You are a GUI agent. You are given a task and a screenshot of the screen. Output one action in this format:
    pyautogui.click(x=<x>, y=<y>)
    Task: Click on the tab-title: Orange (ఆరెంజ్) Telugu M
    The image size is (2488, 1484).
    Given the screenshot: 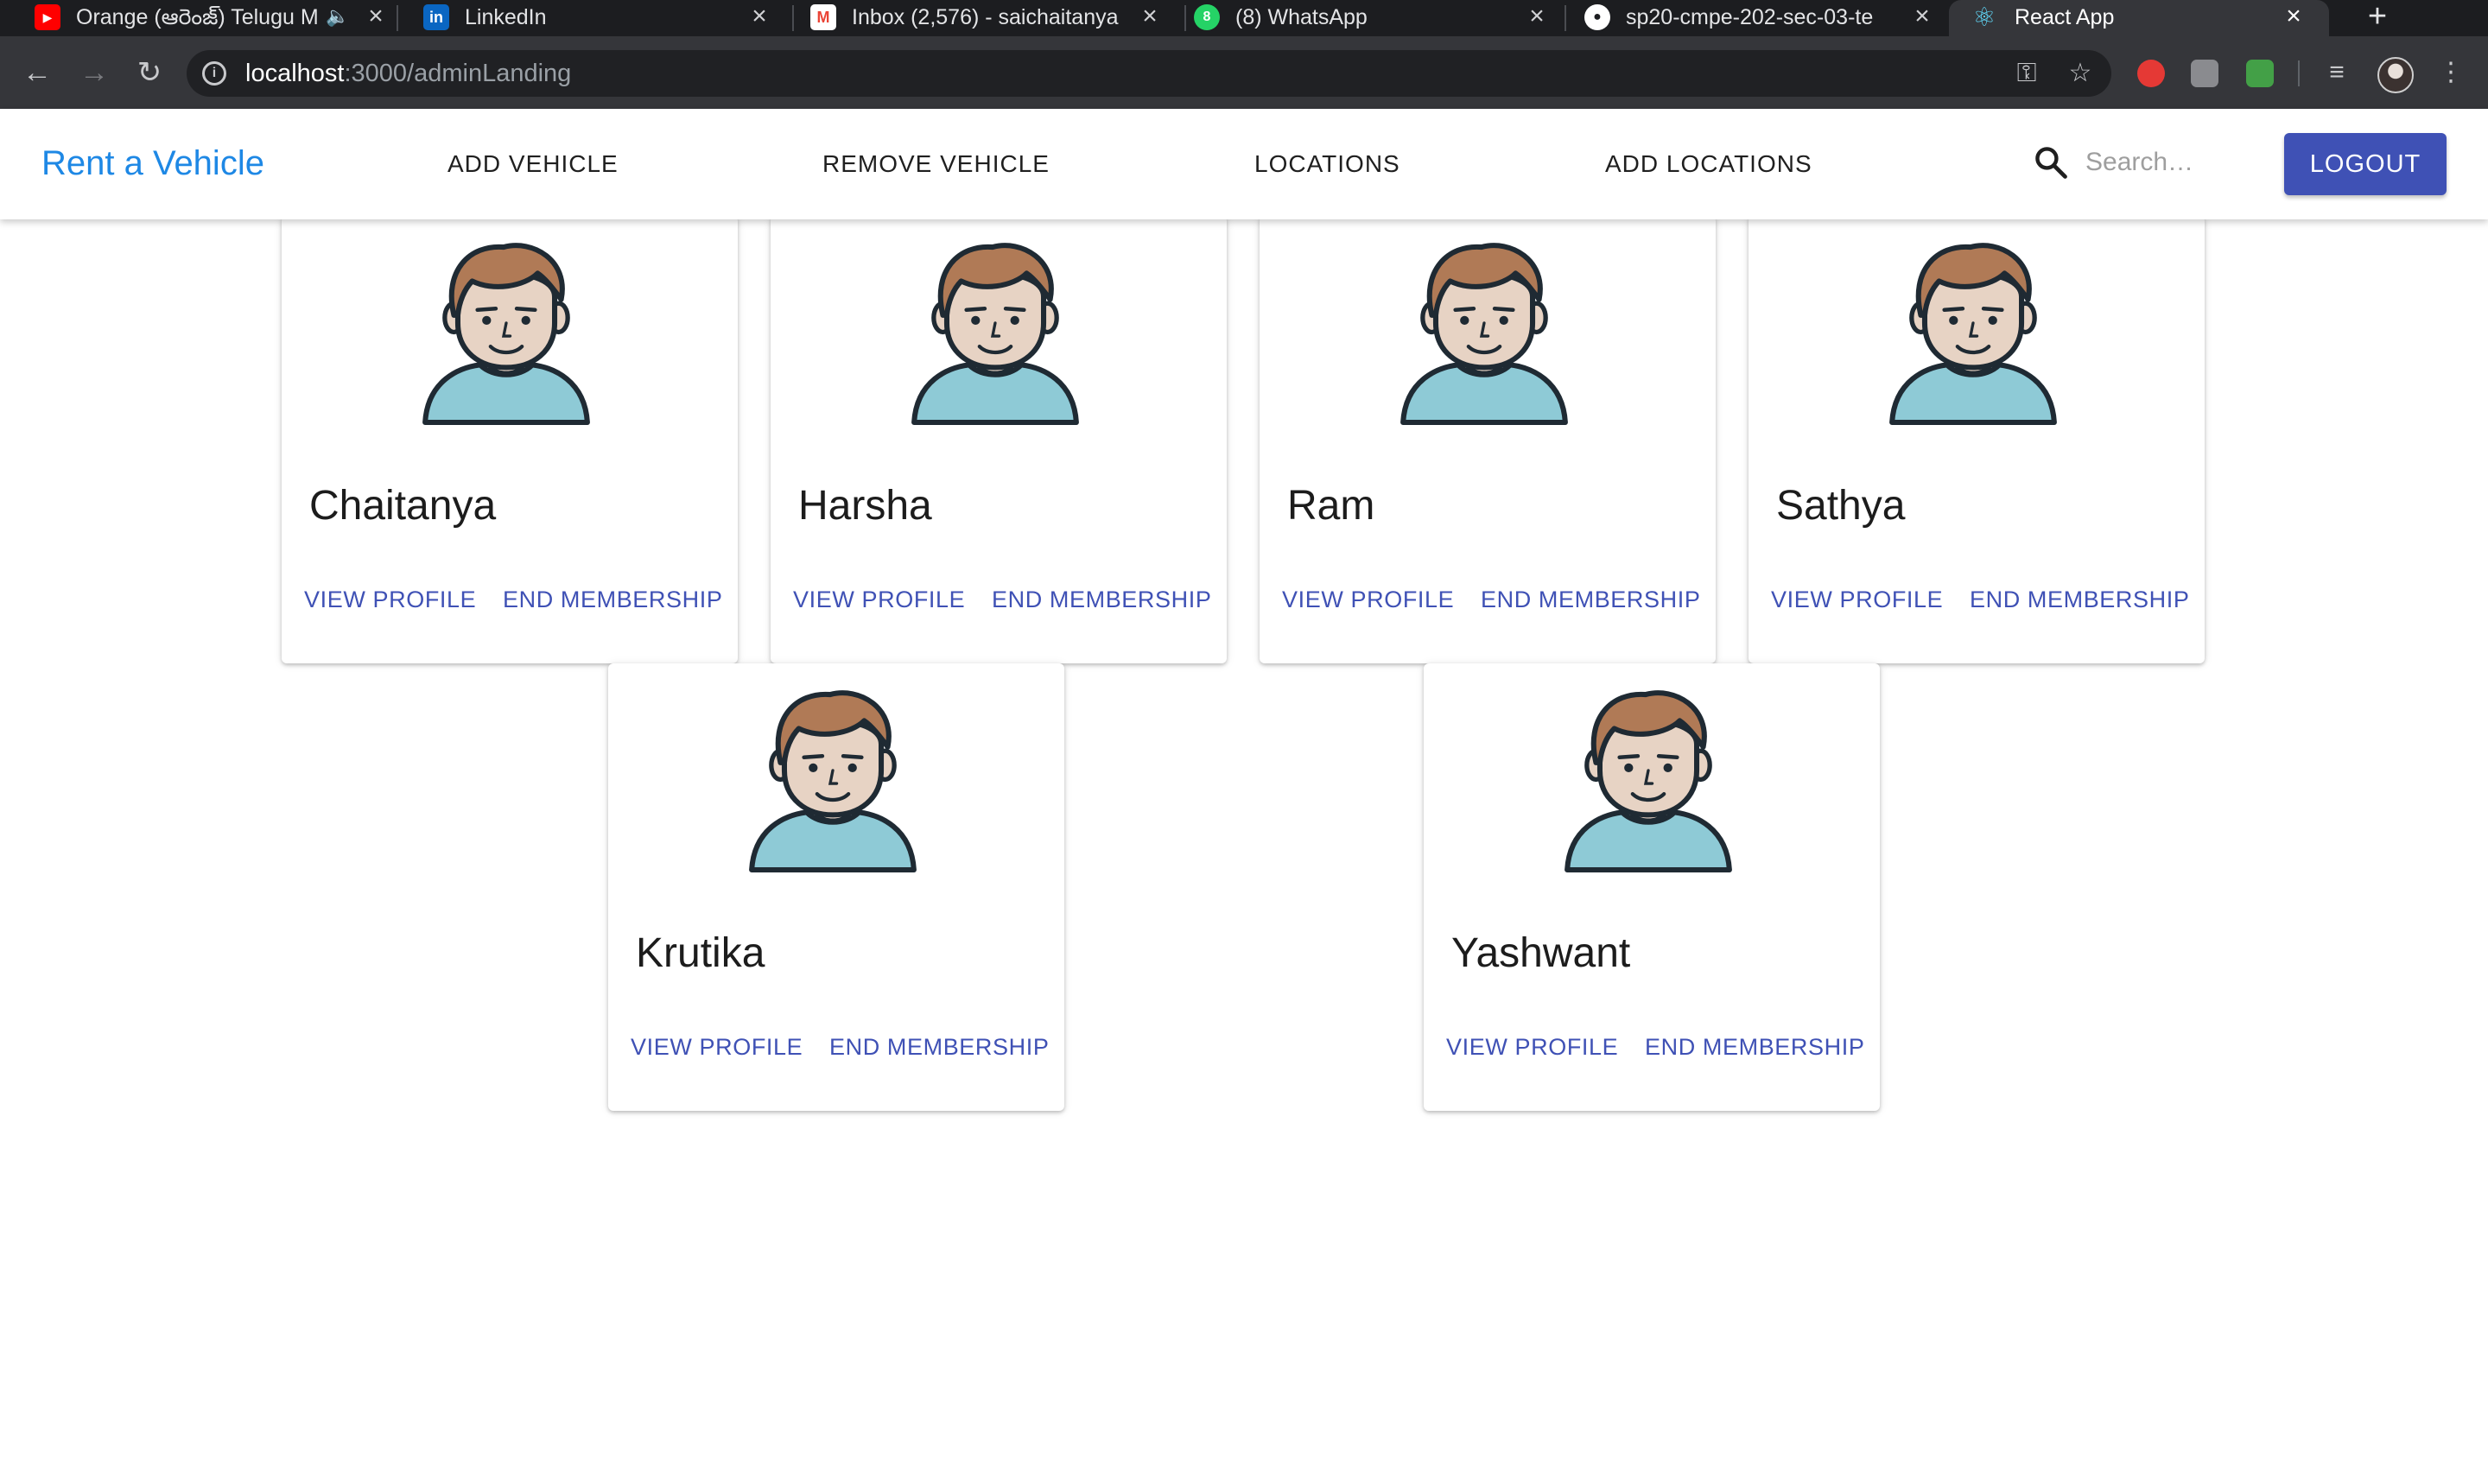 What is the action you would take?
    pyautogui.click(x=198, y=17)
    